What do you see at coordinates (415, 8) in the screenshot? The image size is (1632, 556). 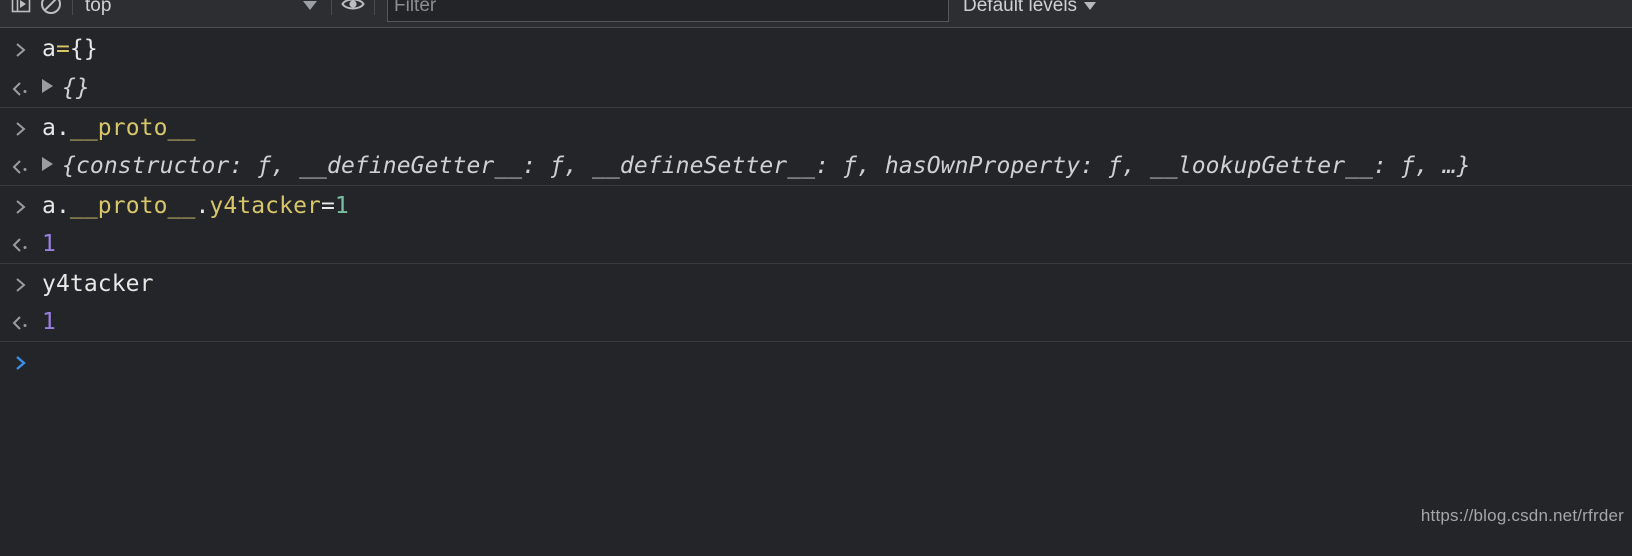 I see `filter-placeholder: Filter` at bounding box center [415, 8].